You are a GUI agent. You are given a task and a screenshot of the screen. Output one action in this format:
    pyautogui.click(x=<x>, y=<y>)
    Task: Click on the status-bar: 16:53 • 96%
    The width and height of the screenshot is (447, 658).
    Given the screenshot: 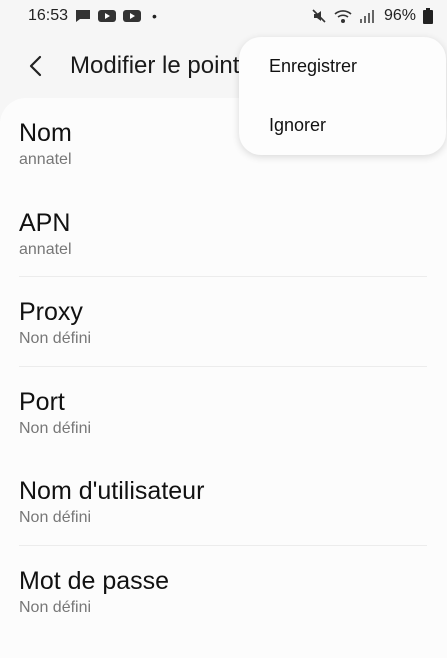 What is the action you would take?
    pyautogui.click(x=223, y=16)
    